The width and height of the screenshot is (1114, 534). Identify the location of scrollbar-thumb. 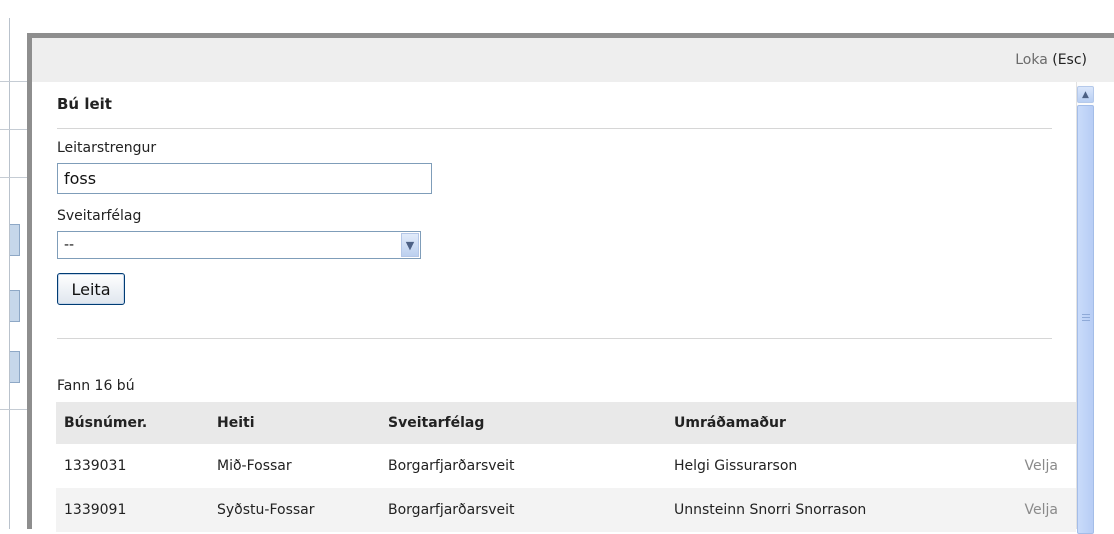
(1085, 319).